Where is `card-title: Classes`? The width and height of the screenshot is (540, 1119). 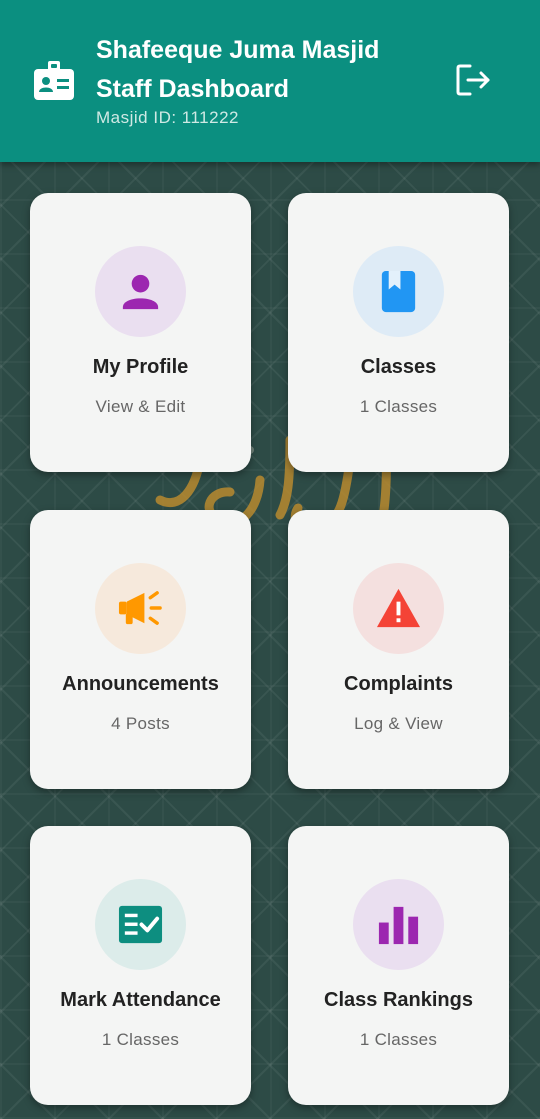 card-title: Classes is located at coordinates (398, 367).